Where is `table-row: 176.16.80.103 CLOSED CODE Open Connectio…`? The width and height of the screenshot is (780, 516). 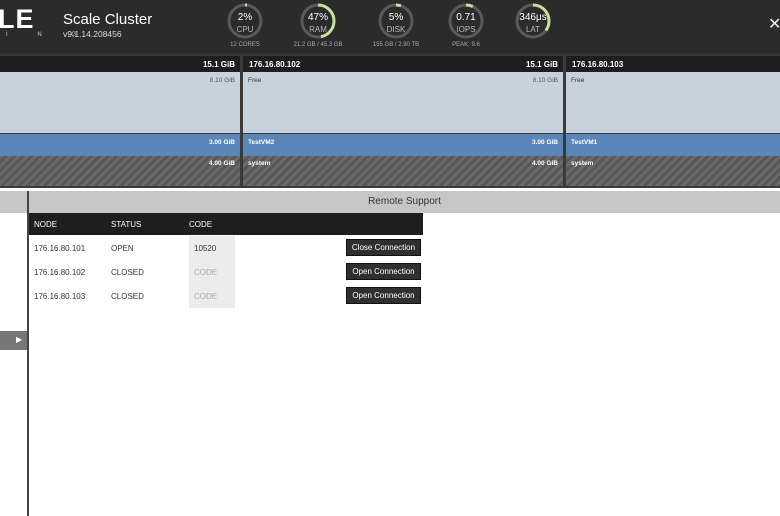
table-row: 176.16.80.103 CLOSED CODE Open Connectio… is located at coordinates (226, 296).